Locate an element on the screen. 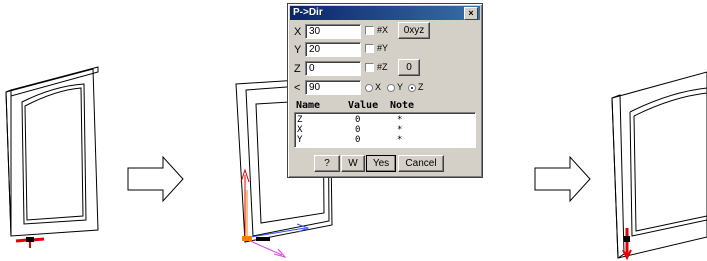 The image size is (707, 261). dialog-titlebar: P->Dir × is located at coordinates (385, 13).